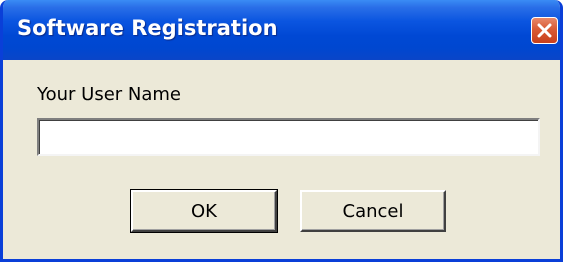 The image size is (563, 262). What do you see at coordinates (109, 94) in the screenshot?
I see `user-name-label: Your User Name` at bounding box center [109, 94].